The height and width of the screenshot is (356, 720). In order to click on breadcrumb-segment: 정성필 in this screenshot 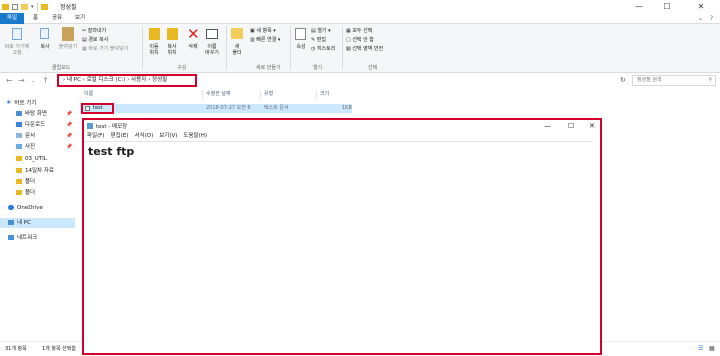, I will do `click(159, 80)`.